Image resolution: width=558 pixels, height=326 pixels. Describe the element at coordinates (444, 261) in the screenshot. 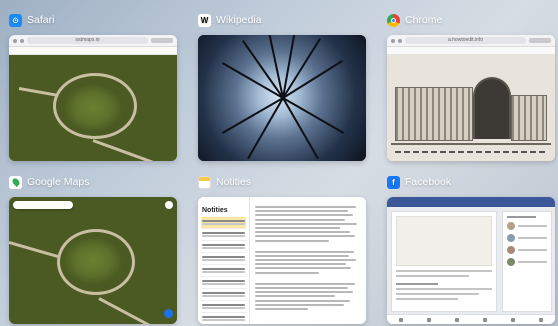

I see `facebook-post` at that location.